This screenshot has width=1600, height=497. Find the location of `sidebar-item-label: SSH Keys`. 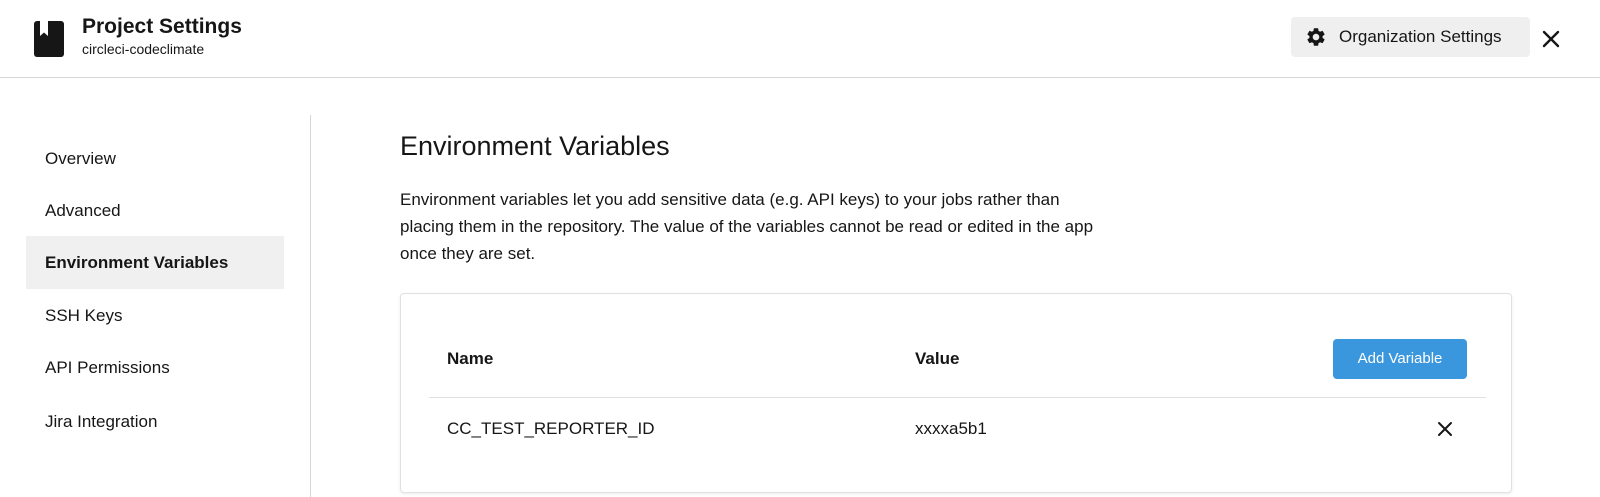

sidebar-item-label: SSH Keys is located at coordinates (84, 315).